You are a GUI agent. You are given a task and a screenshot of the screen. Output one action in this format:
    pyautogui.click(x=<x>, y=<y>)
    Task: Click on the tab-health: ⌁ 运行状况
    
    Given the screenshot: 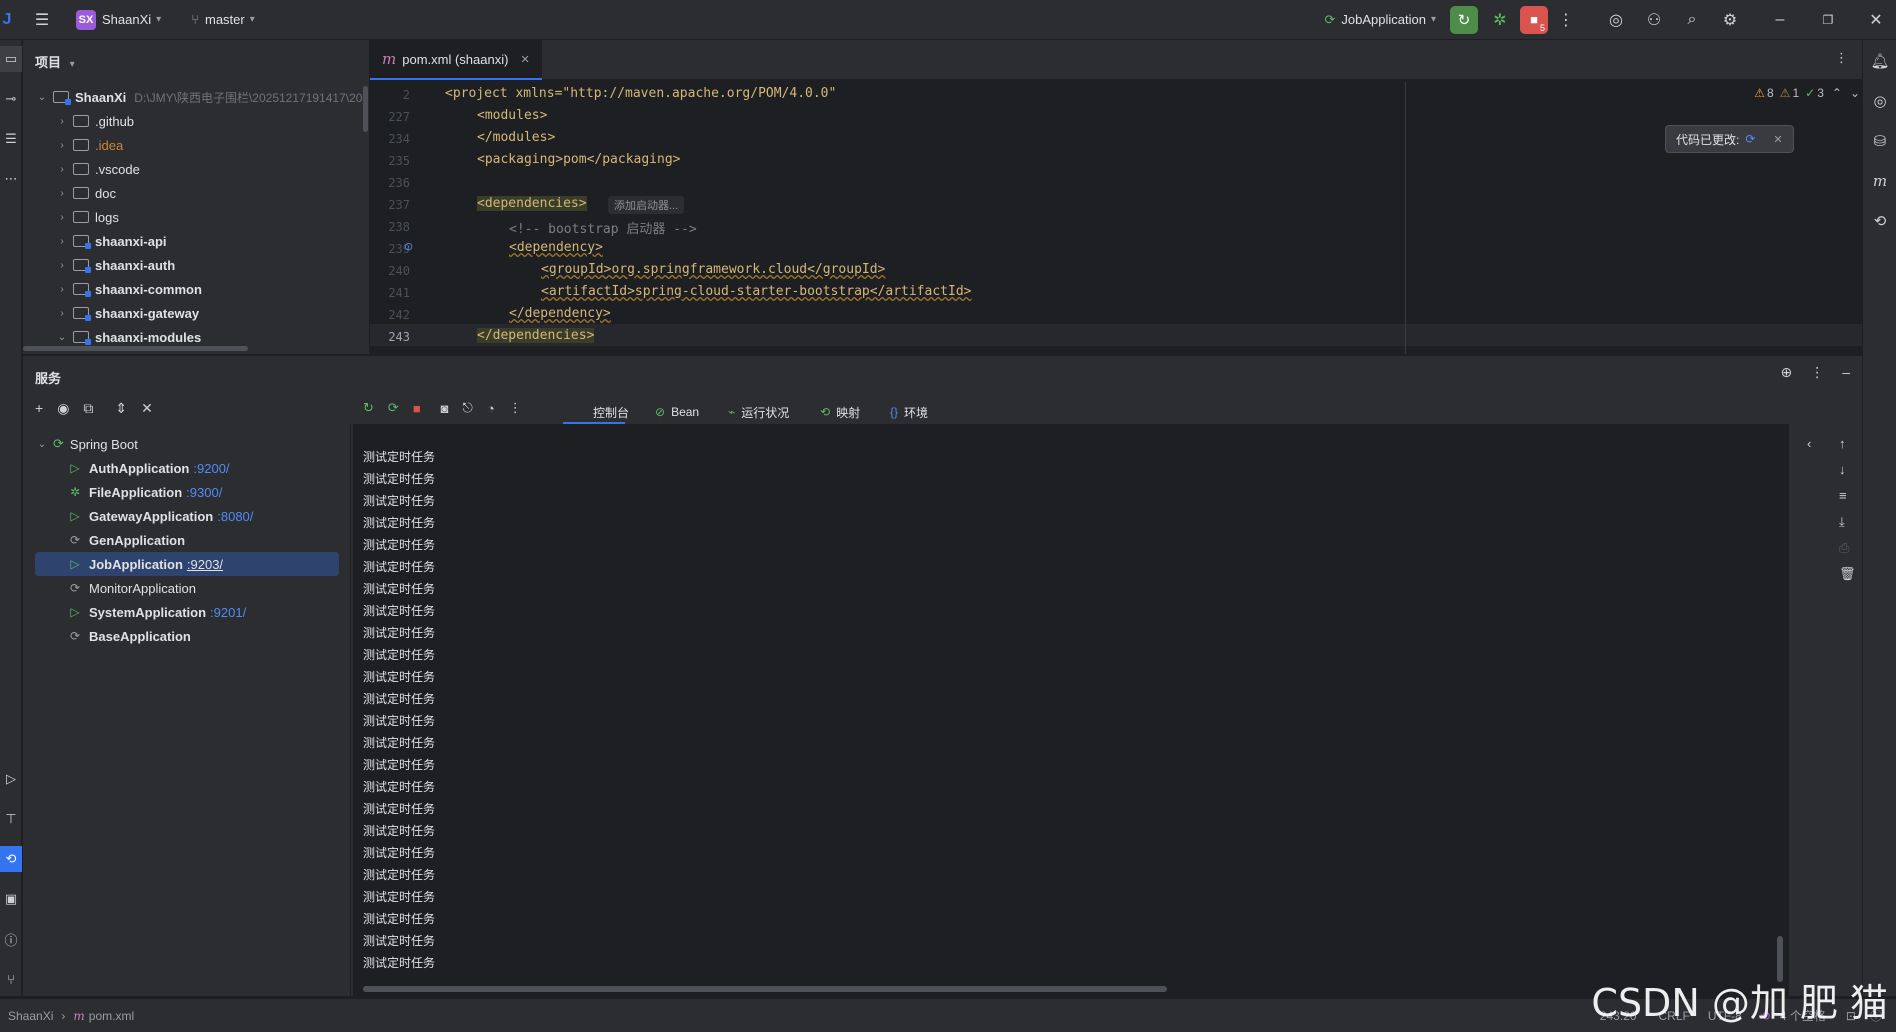 What is the action you would take?
    pyautogui.click(x=758, y=412)
    